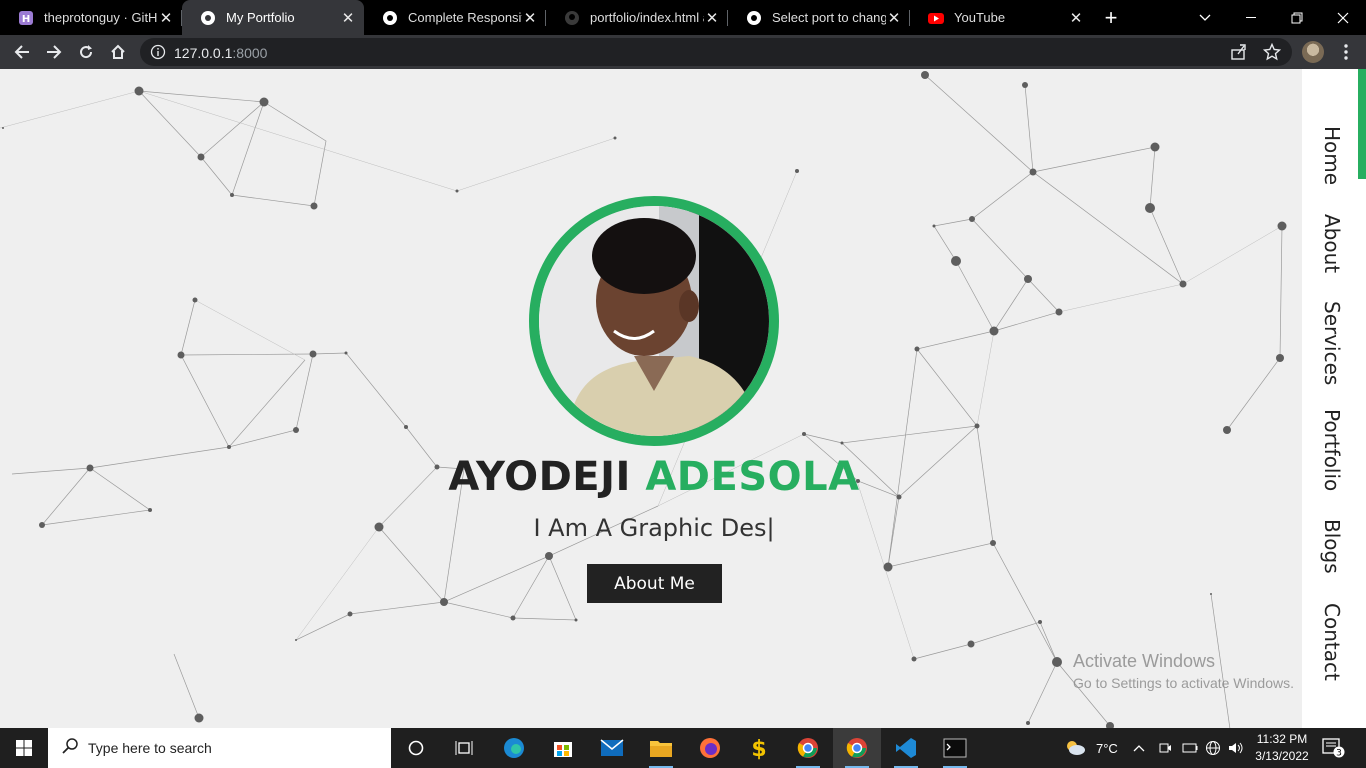 This screenshot has height=768, width=1366. I want to click on windows-start-icon, so click(24, 748).